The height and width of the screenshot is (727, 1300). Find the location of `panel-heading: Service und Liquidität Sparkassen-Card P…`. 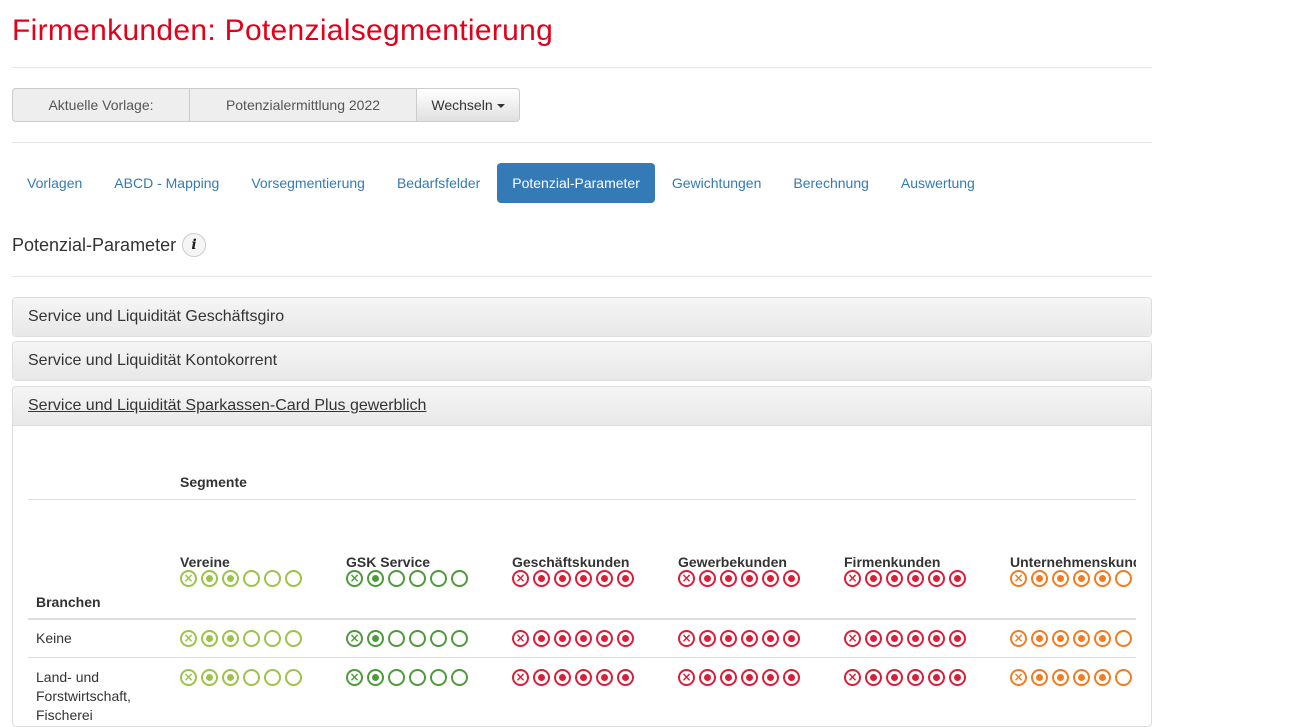

panel-heading: Service und Liquidität Sparkassen-Card P… is located at coordinates (582, 406).